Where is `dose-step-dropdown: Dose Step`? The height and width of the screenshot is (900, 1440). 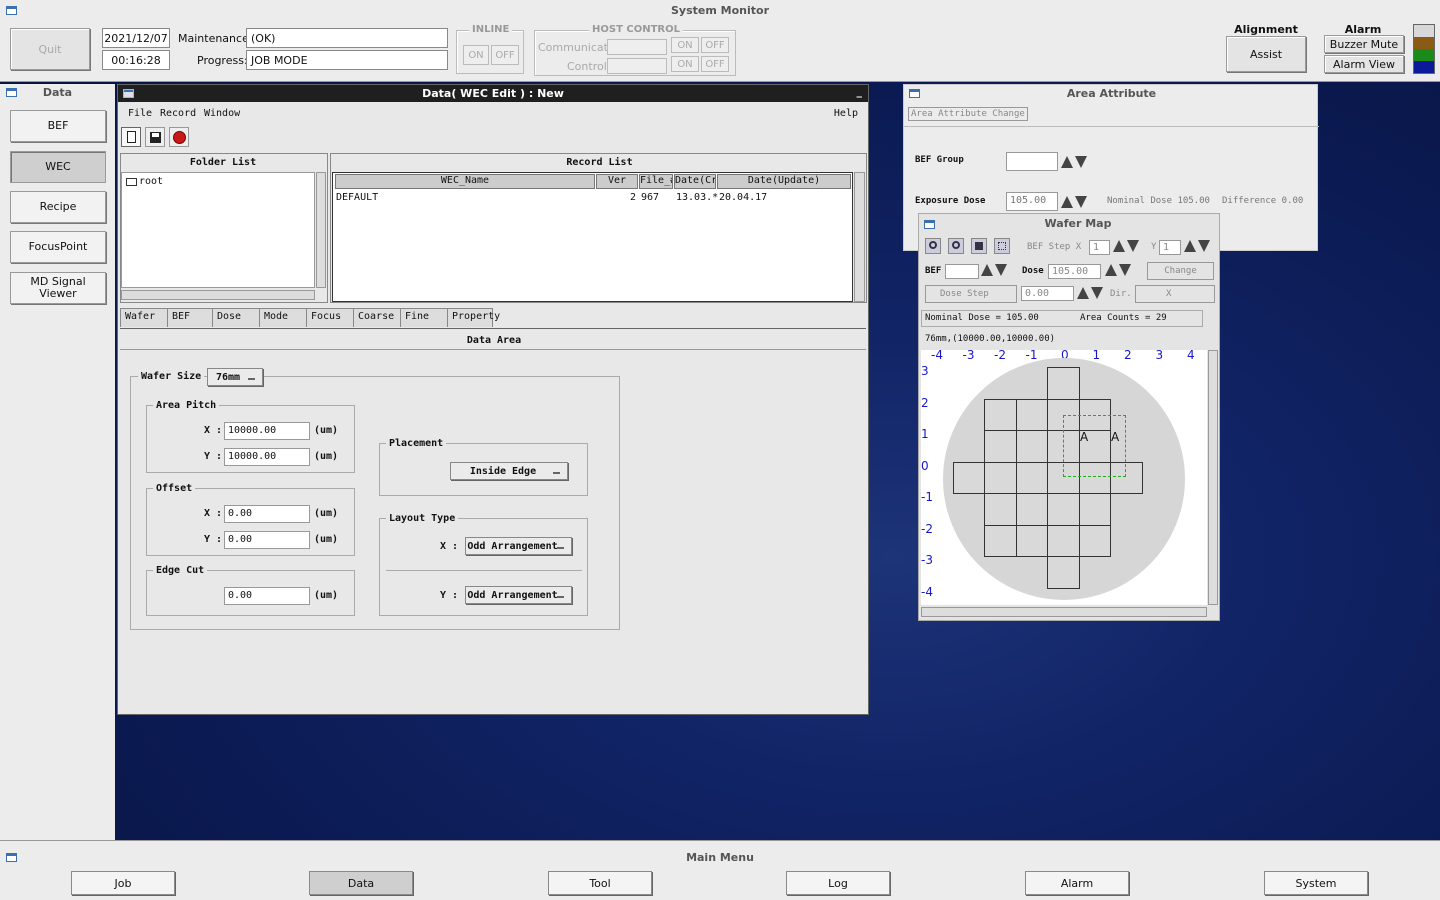
dose-step-dropdown: Dose Step is located at coordinates (971, 294).